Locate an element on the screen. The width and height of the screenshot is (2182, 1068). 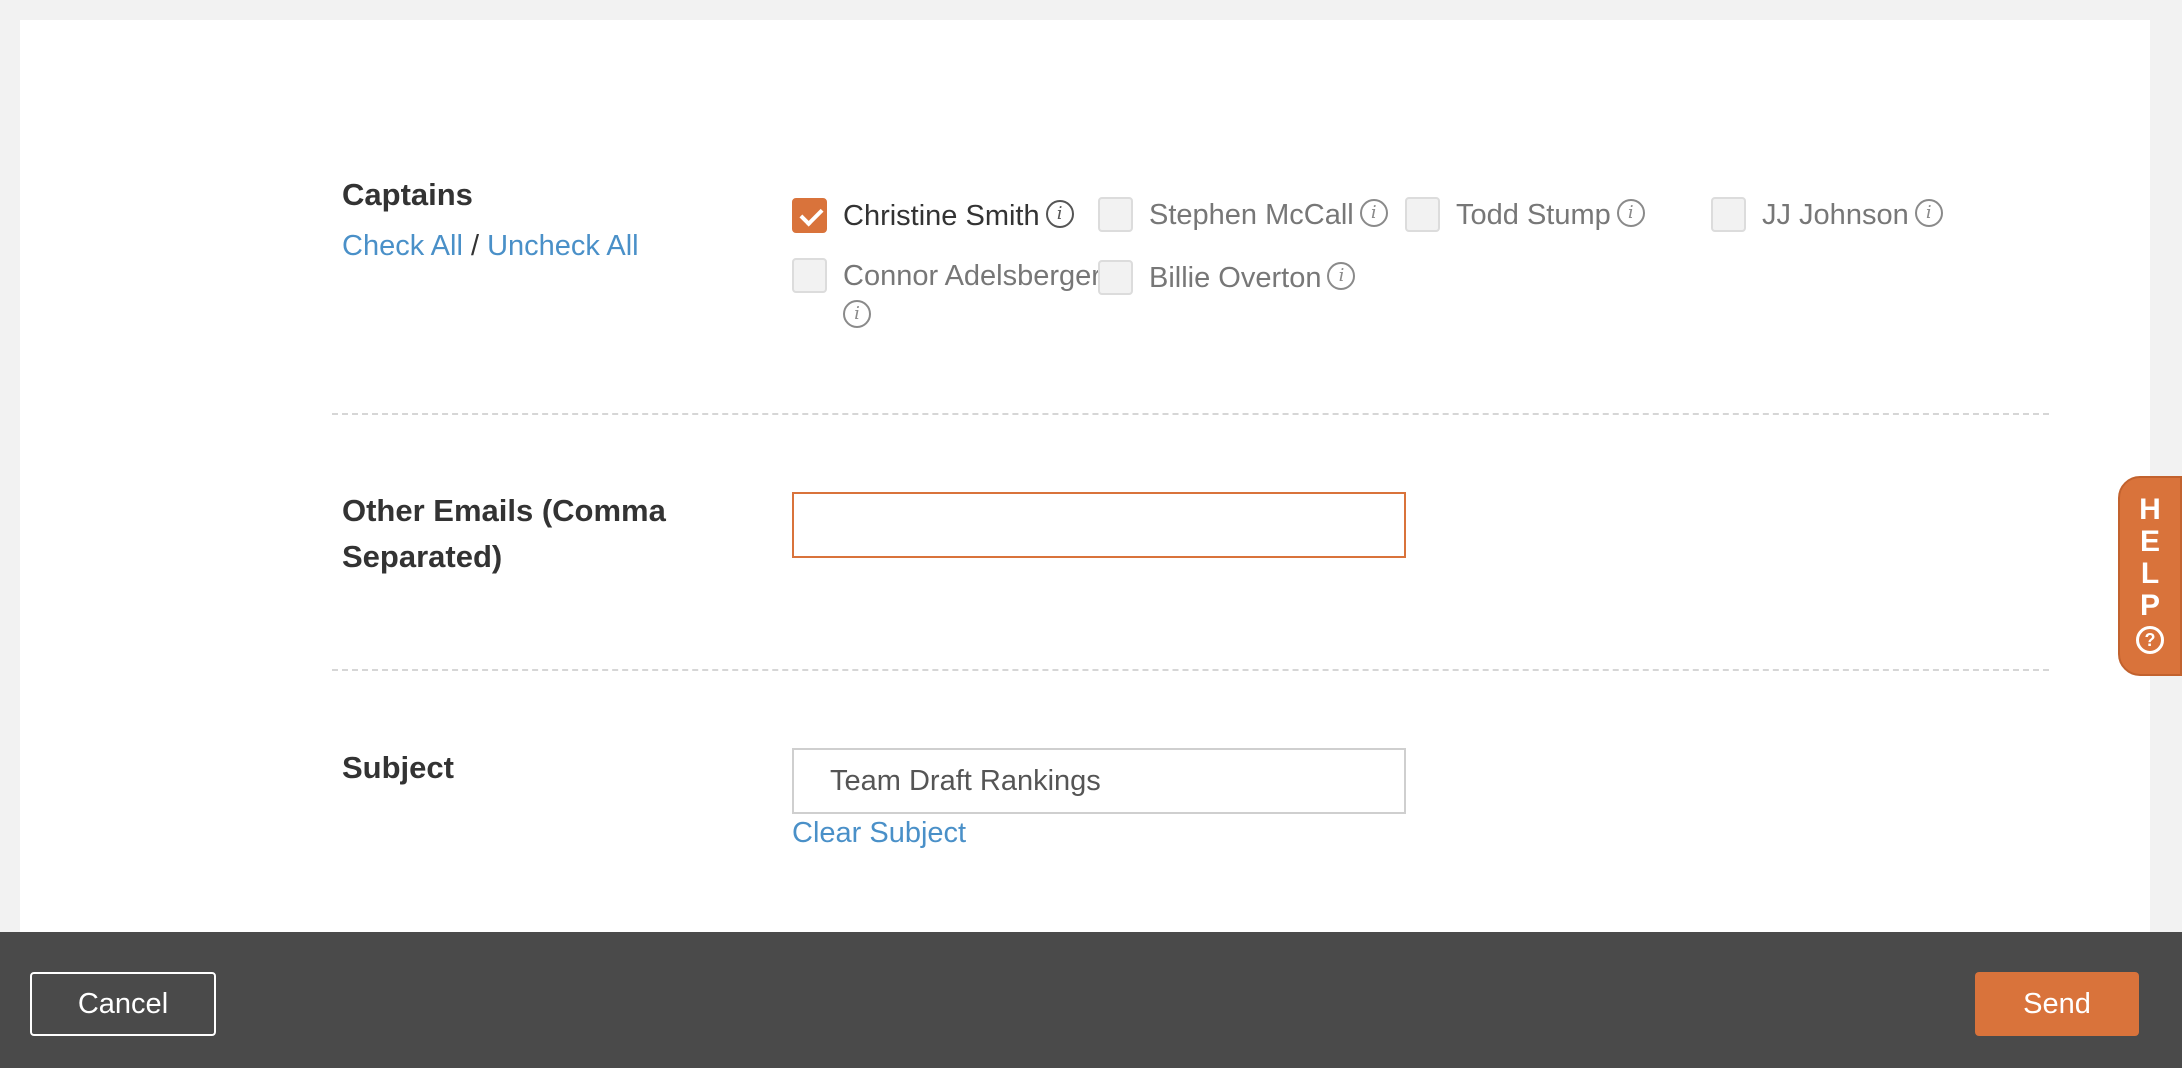
captain-name: Todd Stump is located at coordinates (1533, 215).